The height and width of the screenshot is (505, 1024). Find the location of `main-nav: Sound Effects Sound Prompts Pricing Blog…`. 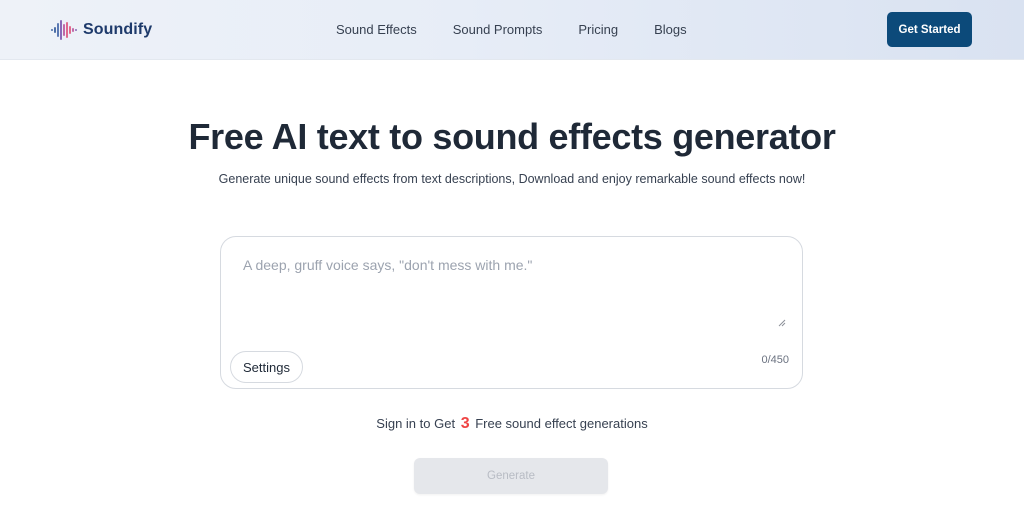

main-nav: Sound Effects Sound Prompts Pricing Blog… is located at coordinates (529, 30).